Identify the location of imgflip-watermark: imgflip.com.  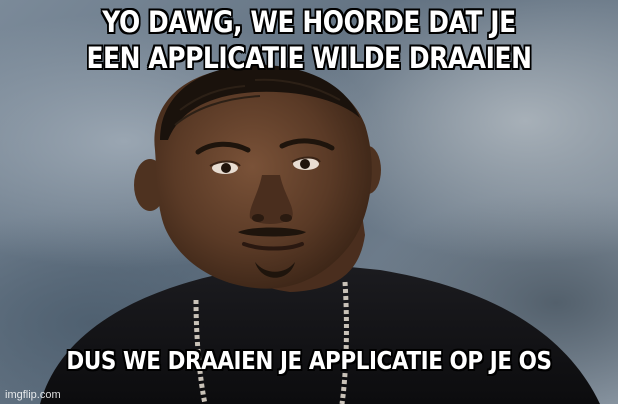
(33, 395).